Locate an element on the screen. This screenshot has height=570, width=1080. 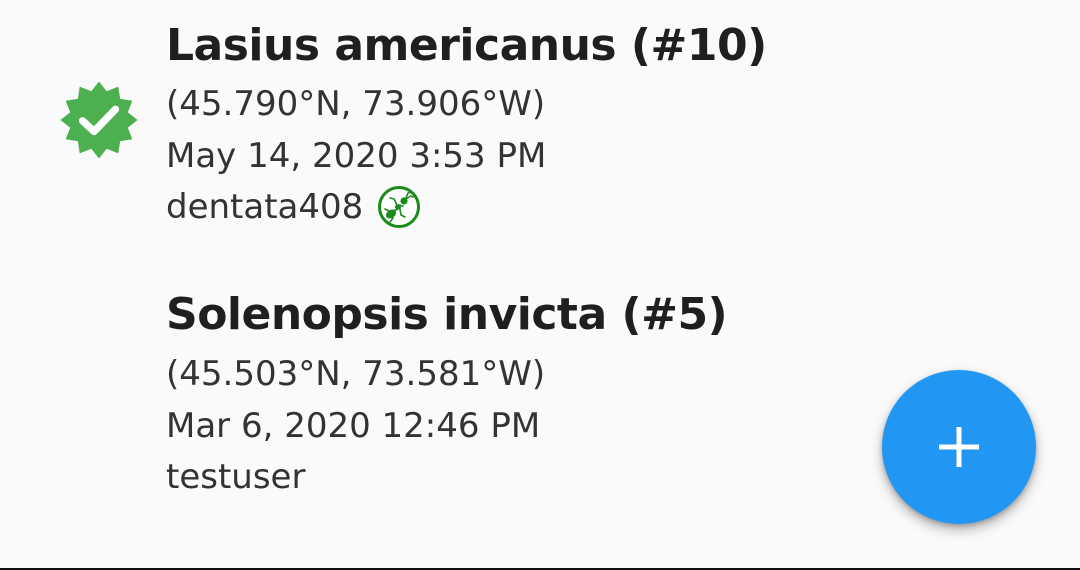
coordinates-text: (45.503°N, 73.581°W) is located at coordinates (356, 374).